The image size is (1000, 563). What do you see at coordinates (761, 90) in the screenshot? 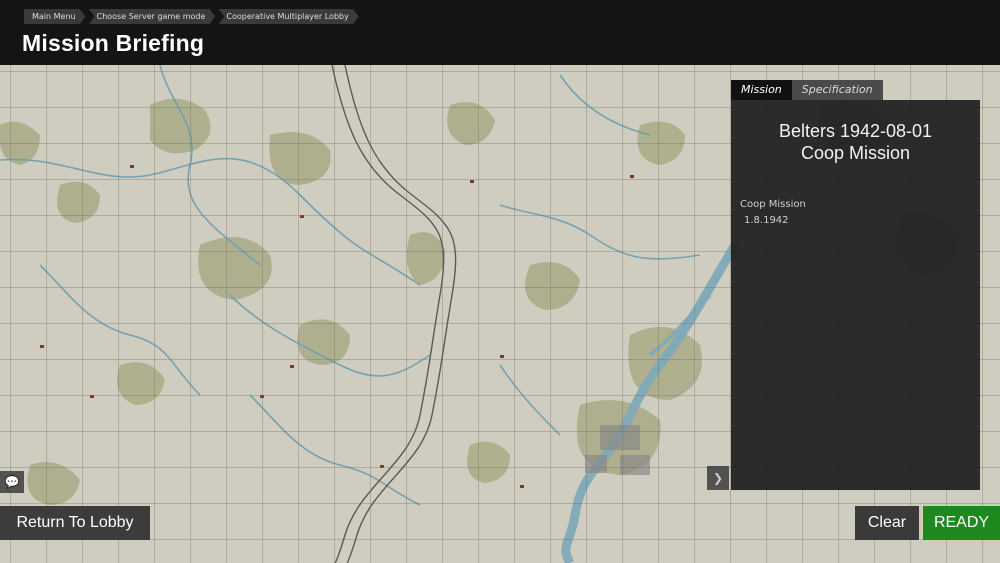
I see `tab-mission: Mission` at bounding box center [761, 90].